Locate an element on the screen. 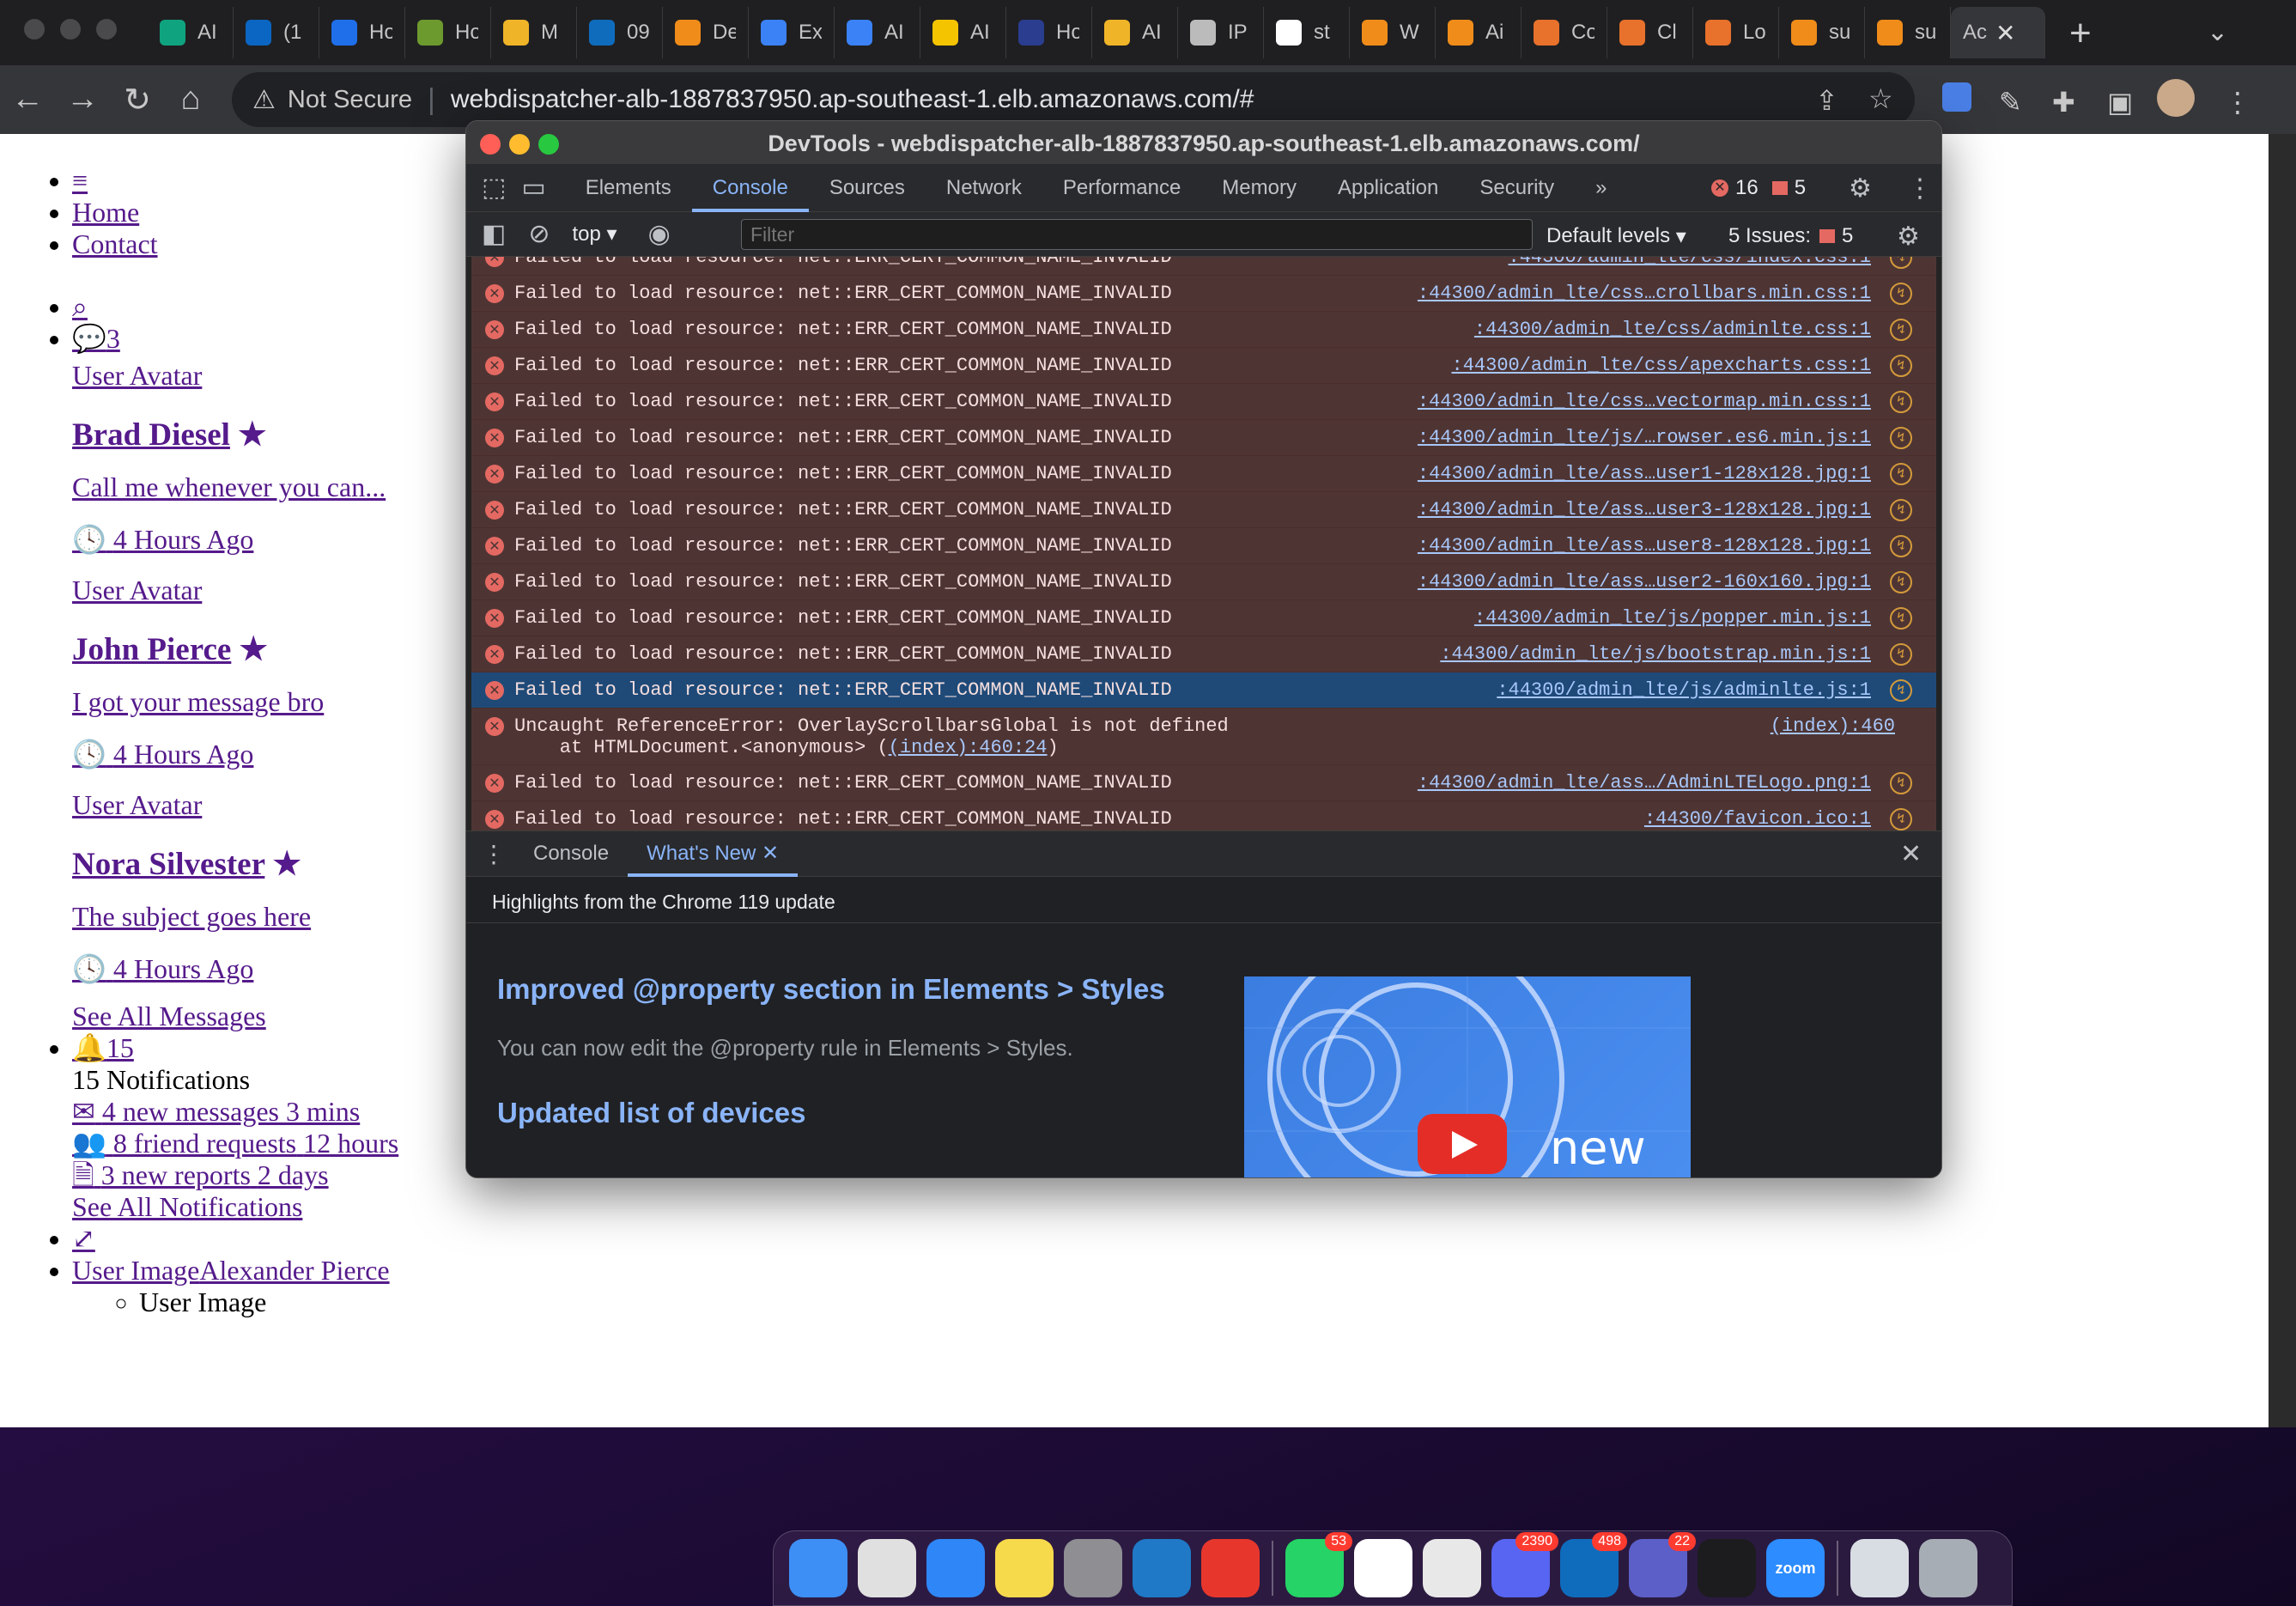 The height and width of the screenshot is (1606, 2296). source-link: :44300/admin_lte/ass…user2-160x160.jpg:1 is located at coordinates (1644, 582).